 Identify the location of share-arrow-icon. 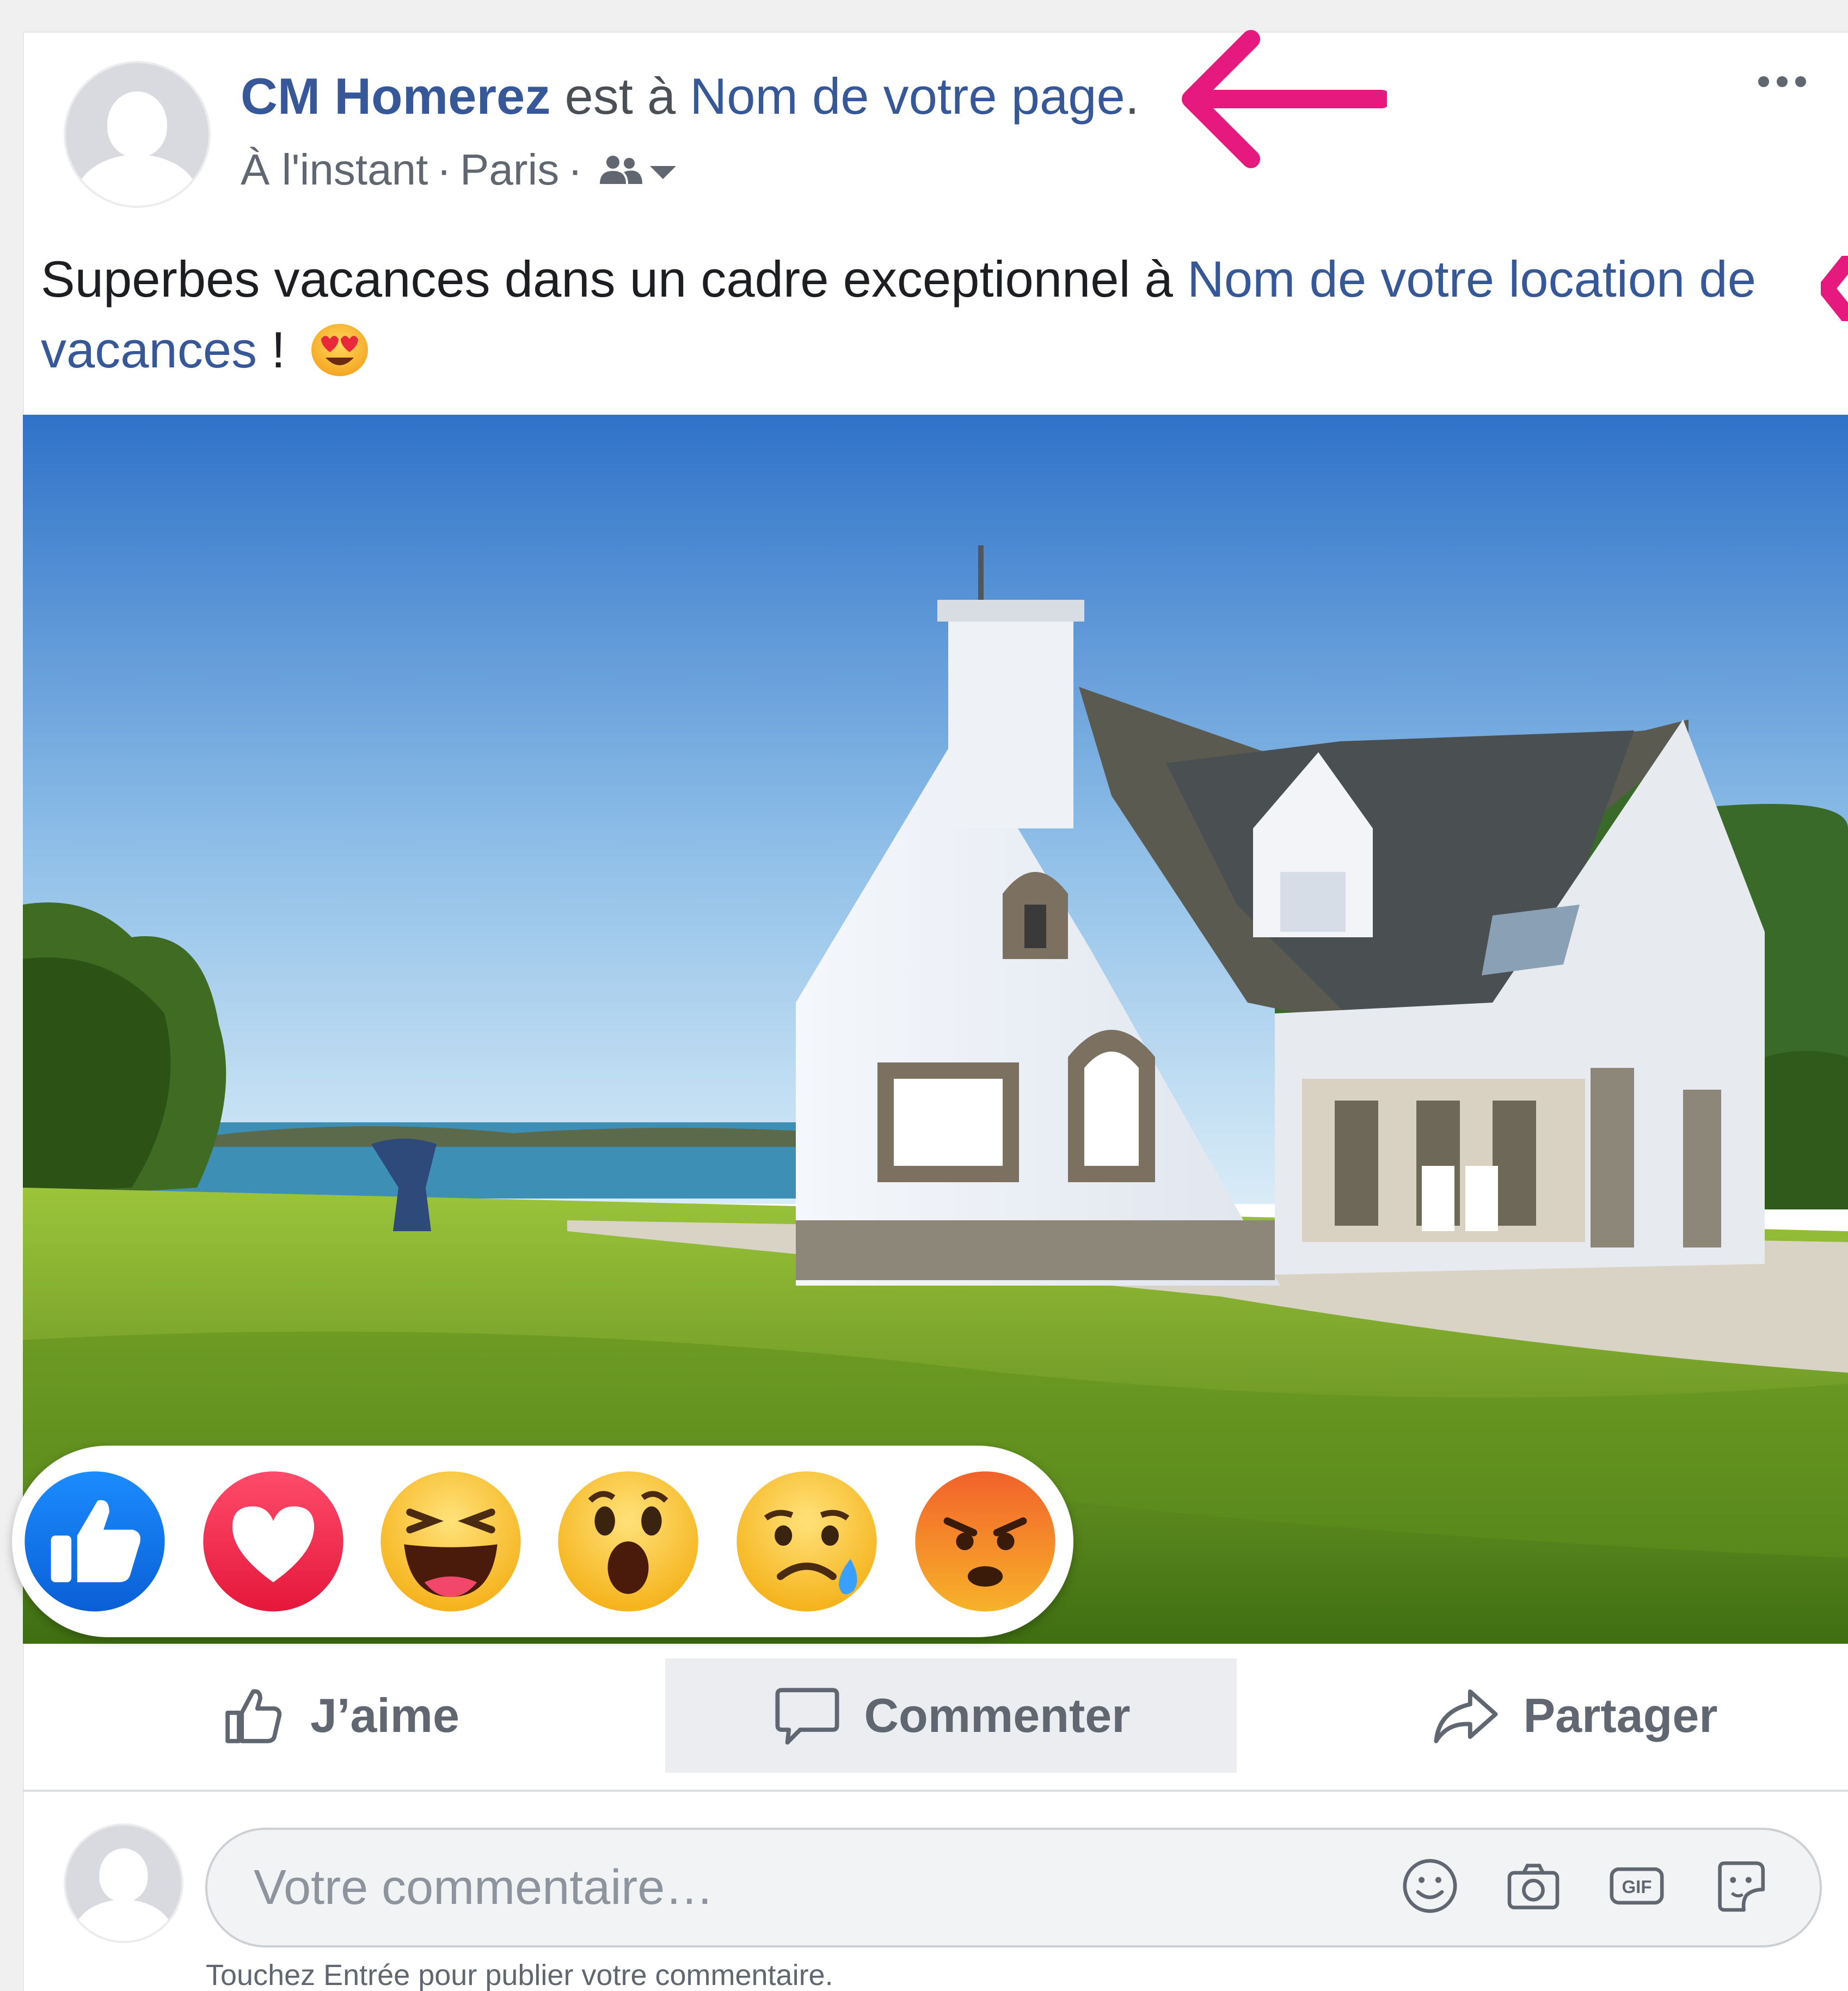
(1466, 1716).